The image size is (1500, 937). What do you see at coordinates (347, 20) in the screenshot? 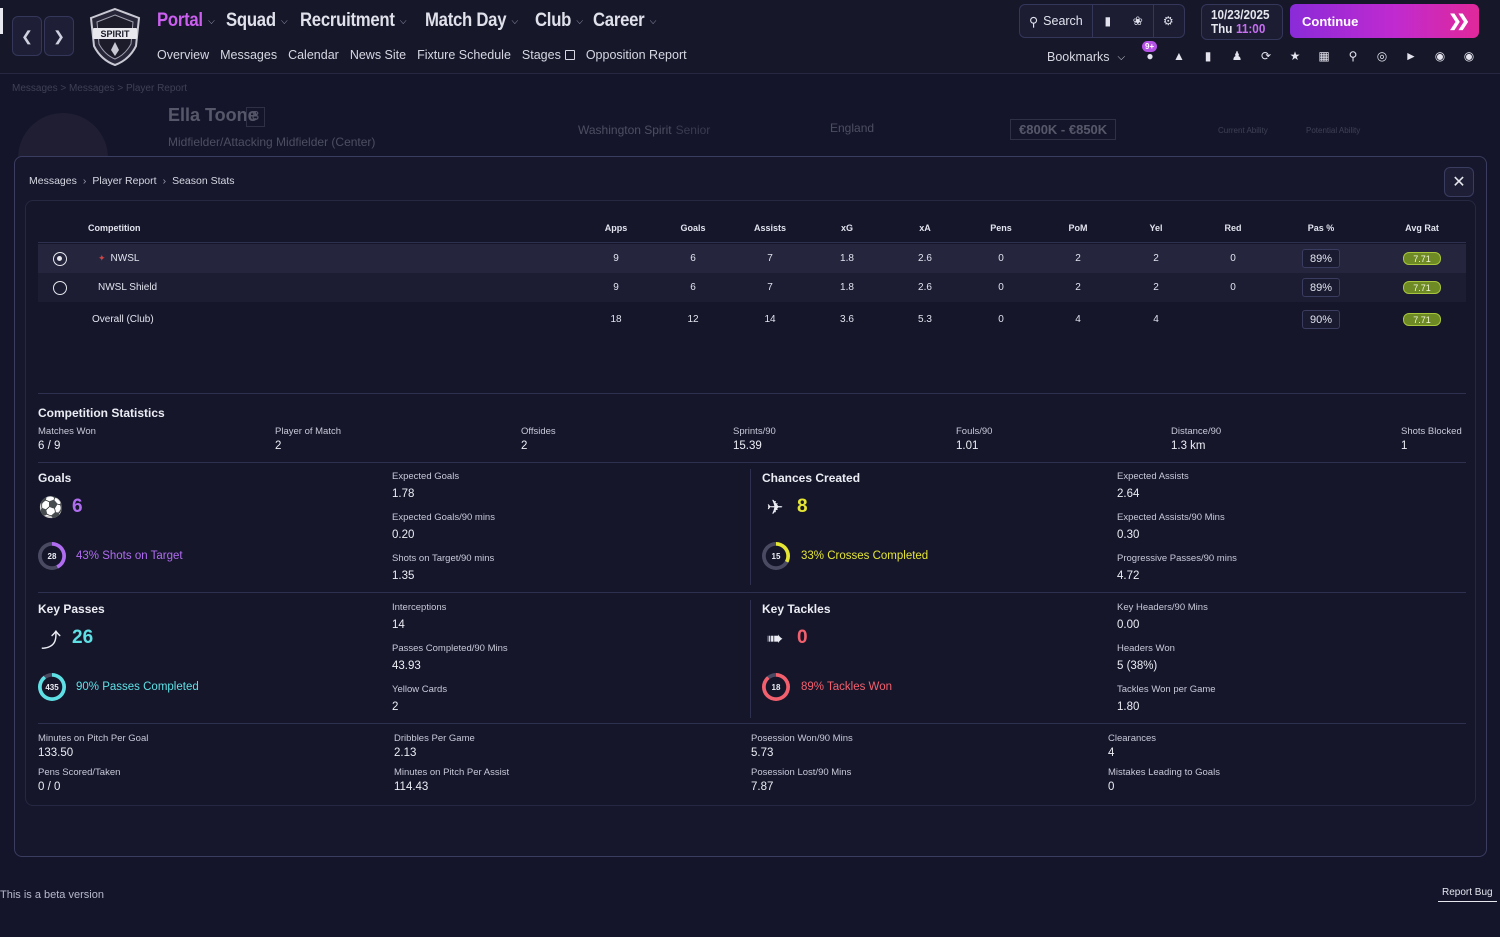
I see `menu-label: Recruitment` at bounding box center [347, 20].